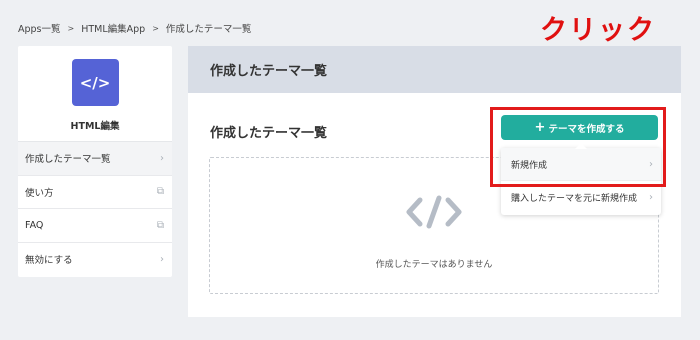 The image size is (700, 340). I want to click on sidebar-item-how-to-use: 使い方 ⧉, so click(95, 192).